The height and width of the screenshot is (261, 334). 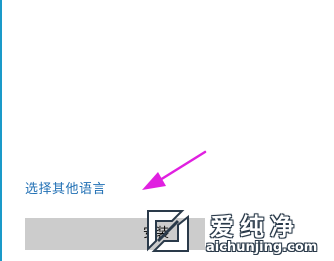 I want to click on watermark-url: aichunjing.com, so click(x=262, y=247).